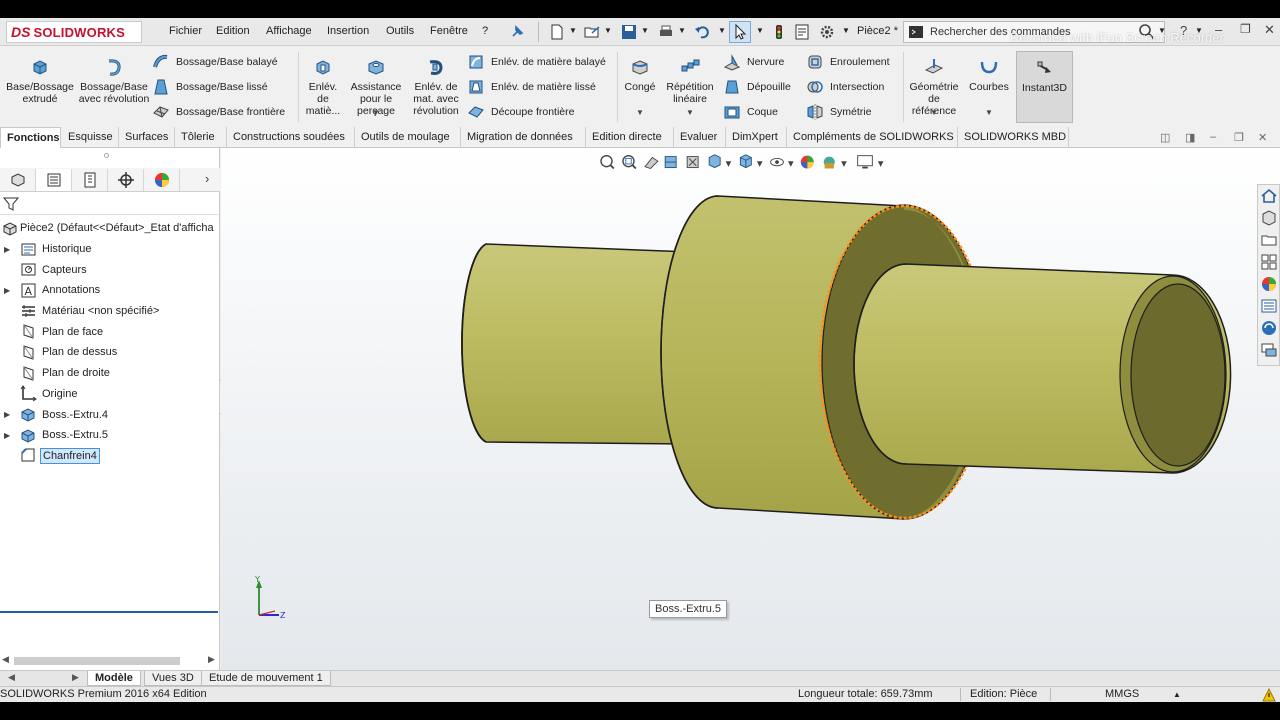 This screenshot has height=720, width=1280. What do you see at coordinates (700, 137) in the screenshot?
I see `tab-evaluer: Evaluer` at bounding box center [700, 137].